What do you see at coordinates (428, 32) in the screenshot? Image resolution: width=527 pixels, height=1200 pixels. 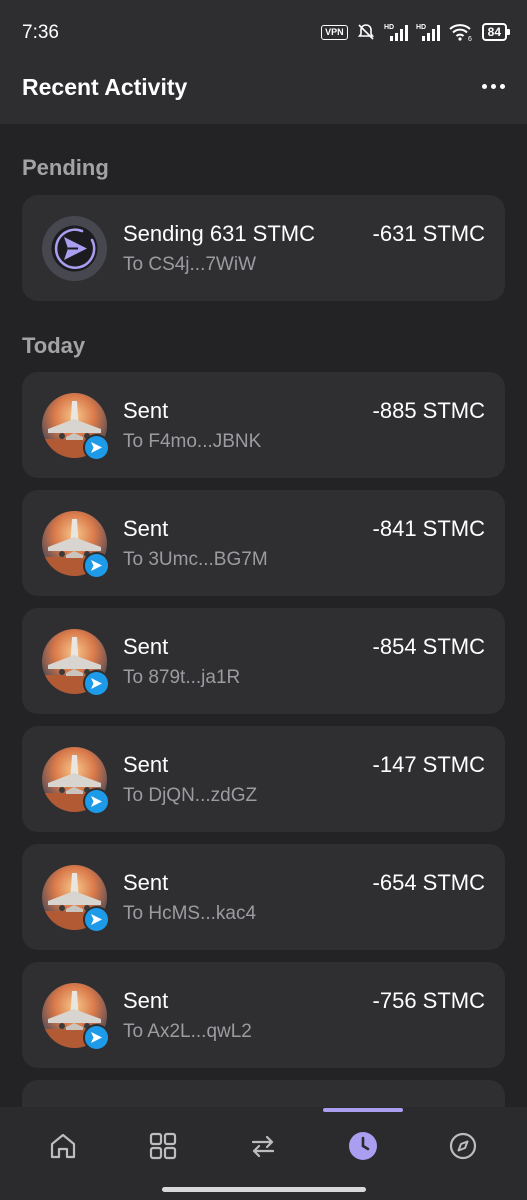 I see `signal-icon-2: HD` at bounding box center [428, 32].